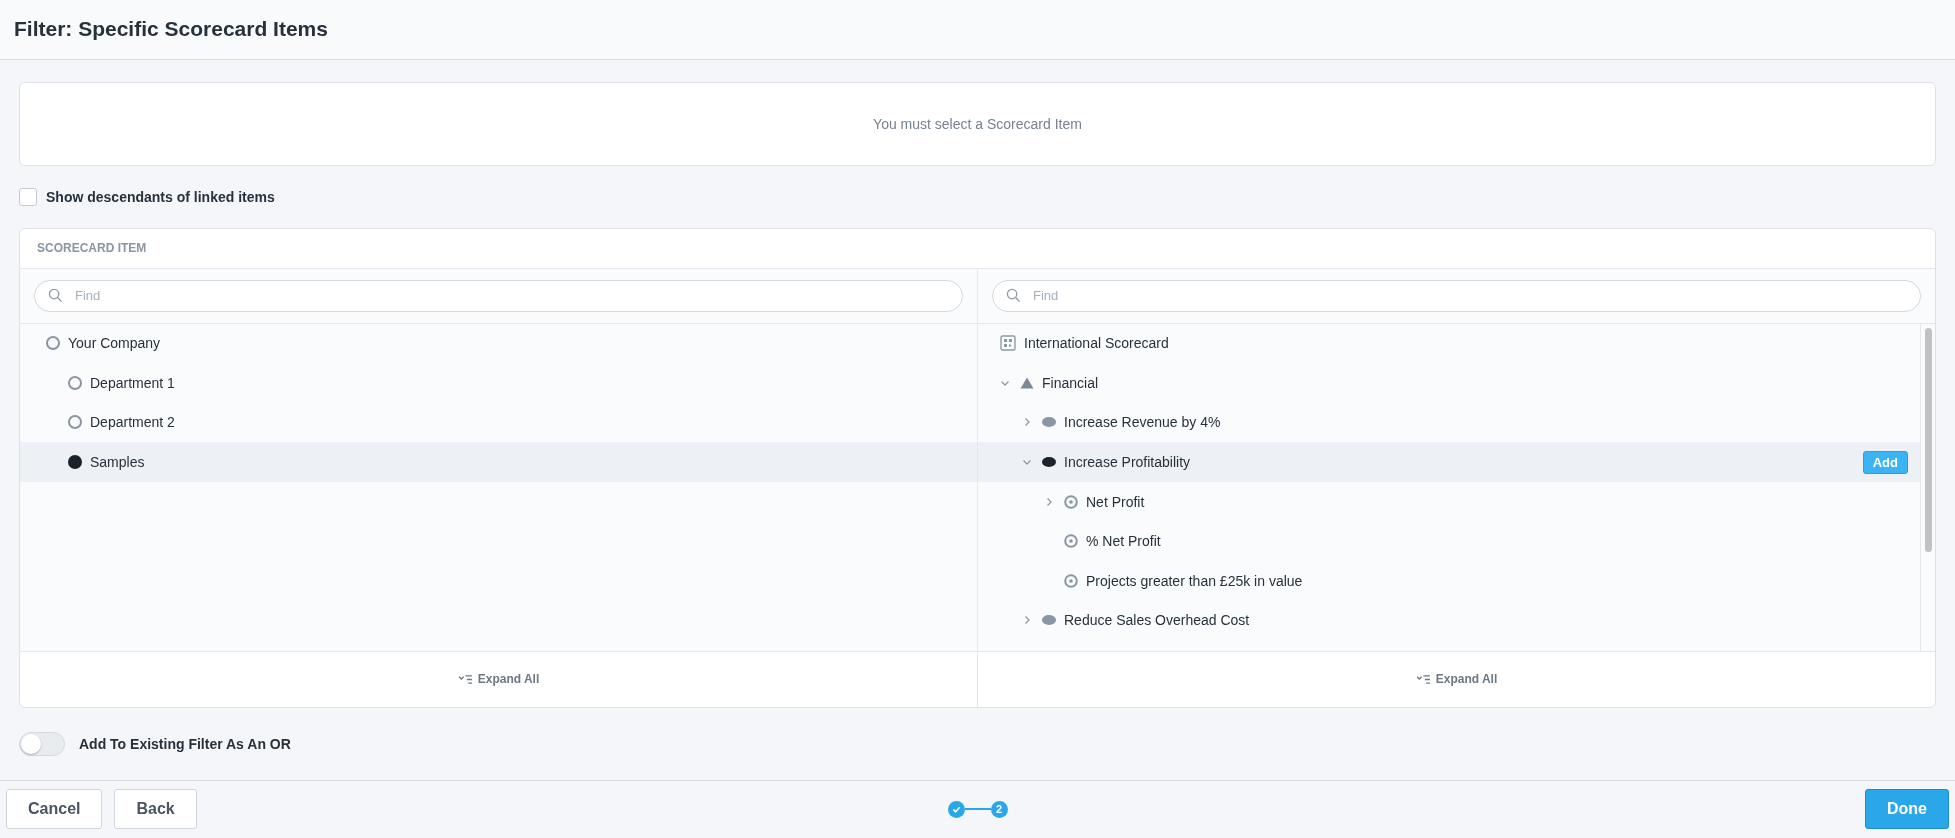  What do you see at coordinates (1449, 620) in the screenshot?
I see `tree-item: Reduce Sales Overhead Cost` at bounding box center [1449, 620].